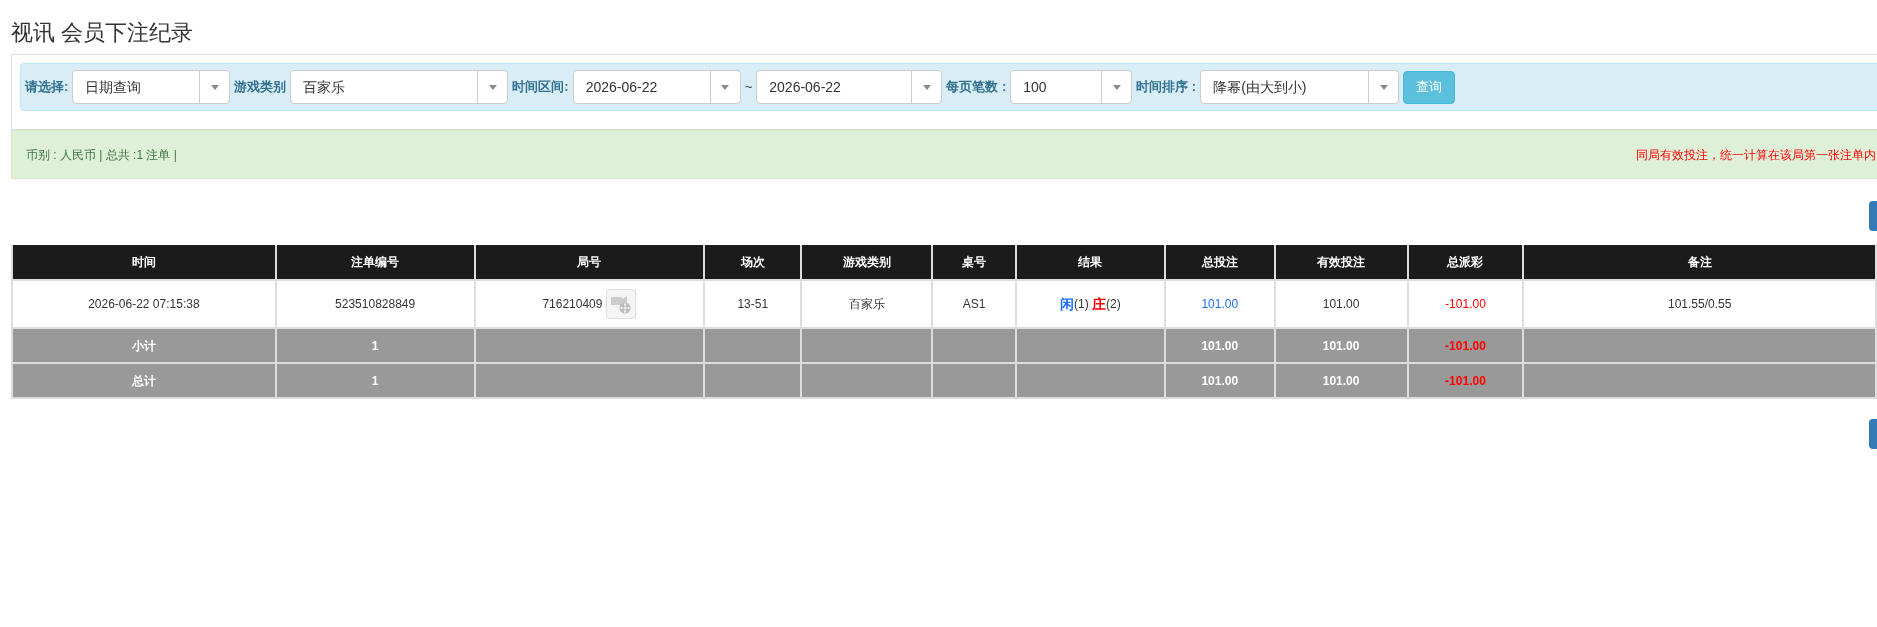 This screenshot has height=627, width=1877. Describe the element at coordinates (976, 87) in the screenshot. I see `filter-label: 每页笔数 :` at that location.